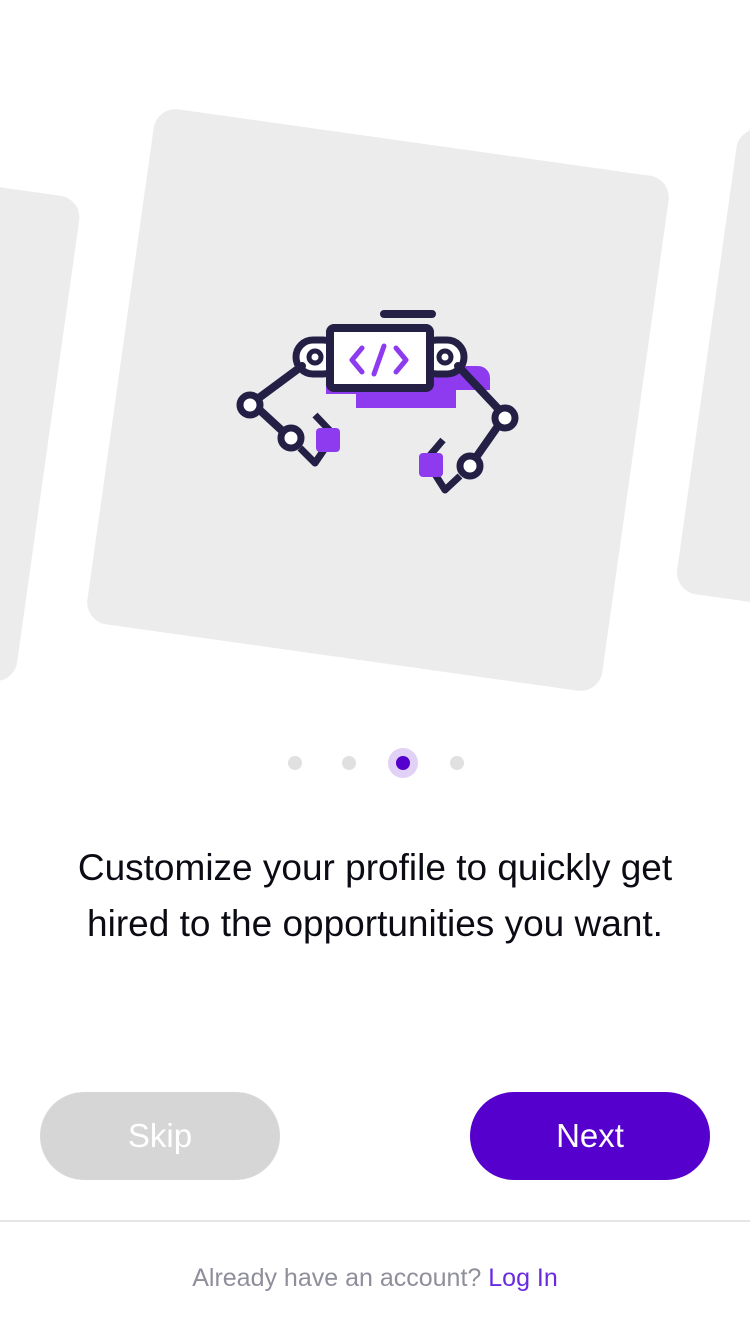 This screenshot has width=750, height=1334. Describe the element at coordinates (160, 1136) in the screenshot. I see `skip-button: Skip` at that location.